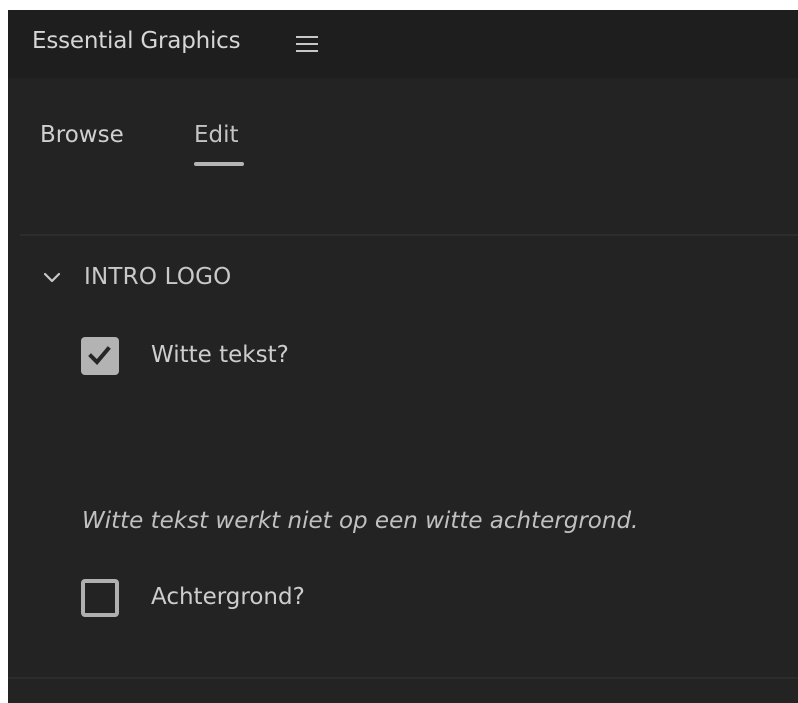 This screenshot has width=798, height=703. Describe the element at coordinates (403, 44) in the screenshot. I see `panel-header: Essential Graphics` at that location.